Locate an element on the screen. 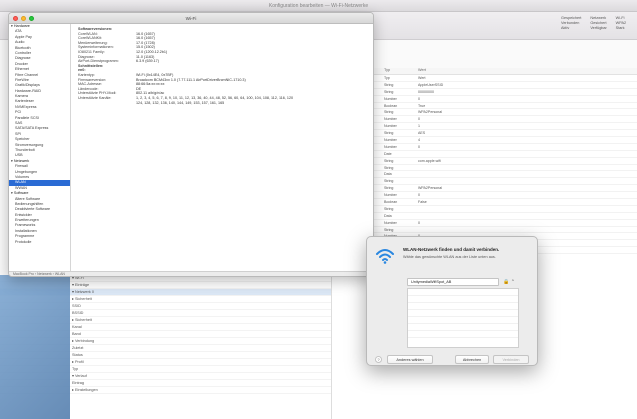  table-cell: AES is located at coordinates (422, 133).